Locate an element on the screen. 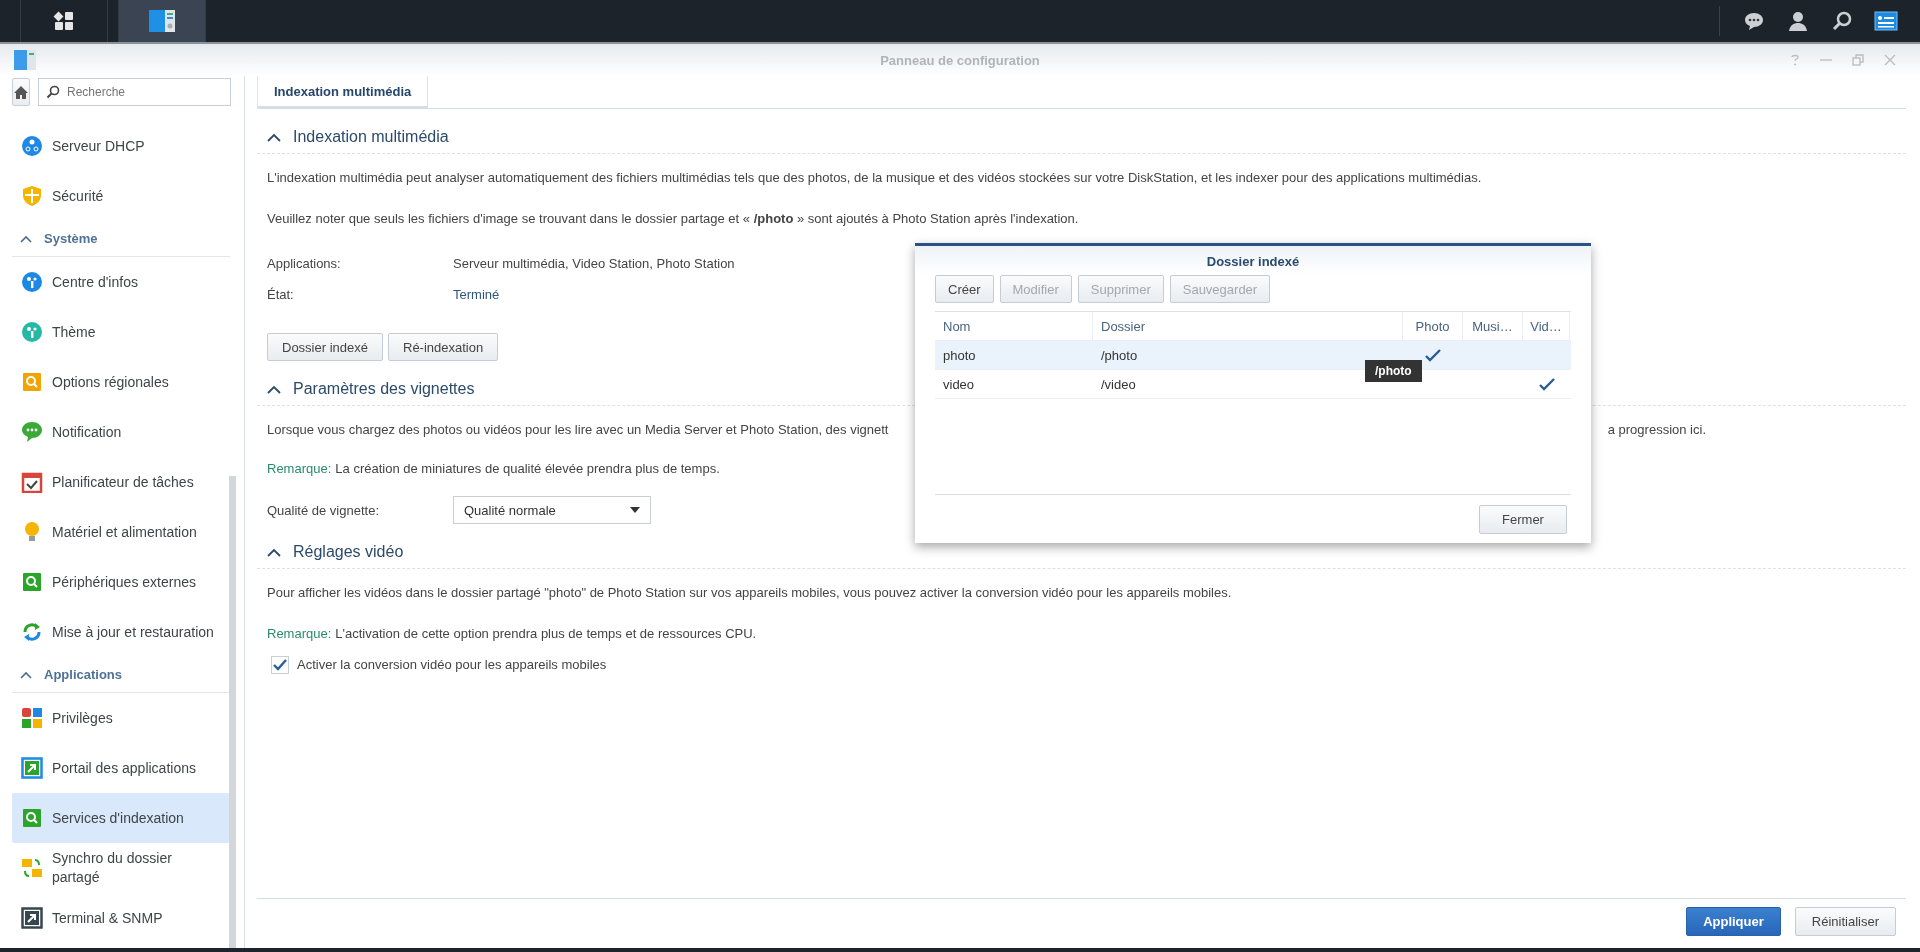  paragraph: Lorsque vous chargez des photos ou vidéos pour les lire avec un Media Server et Photo Station, des vignett is located at coordinates (578, 430).